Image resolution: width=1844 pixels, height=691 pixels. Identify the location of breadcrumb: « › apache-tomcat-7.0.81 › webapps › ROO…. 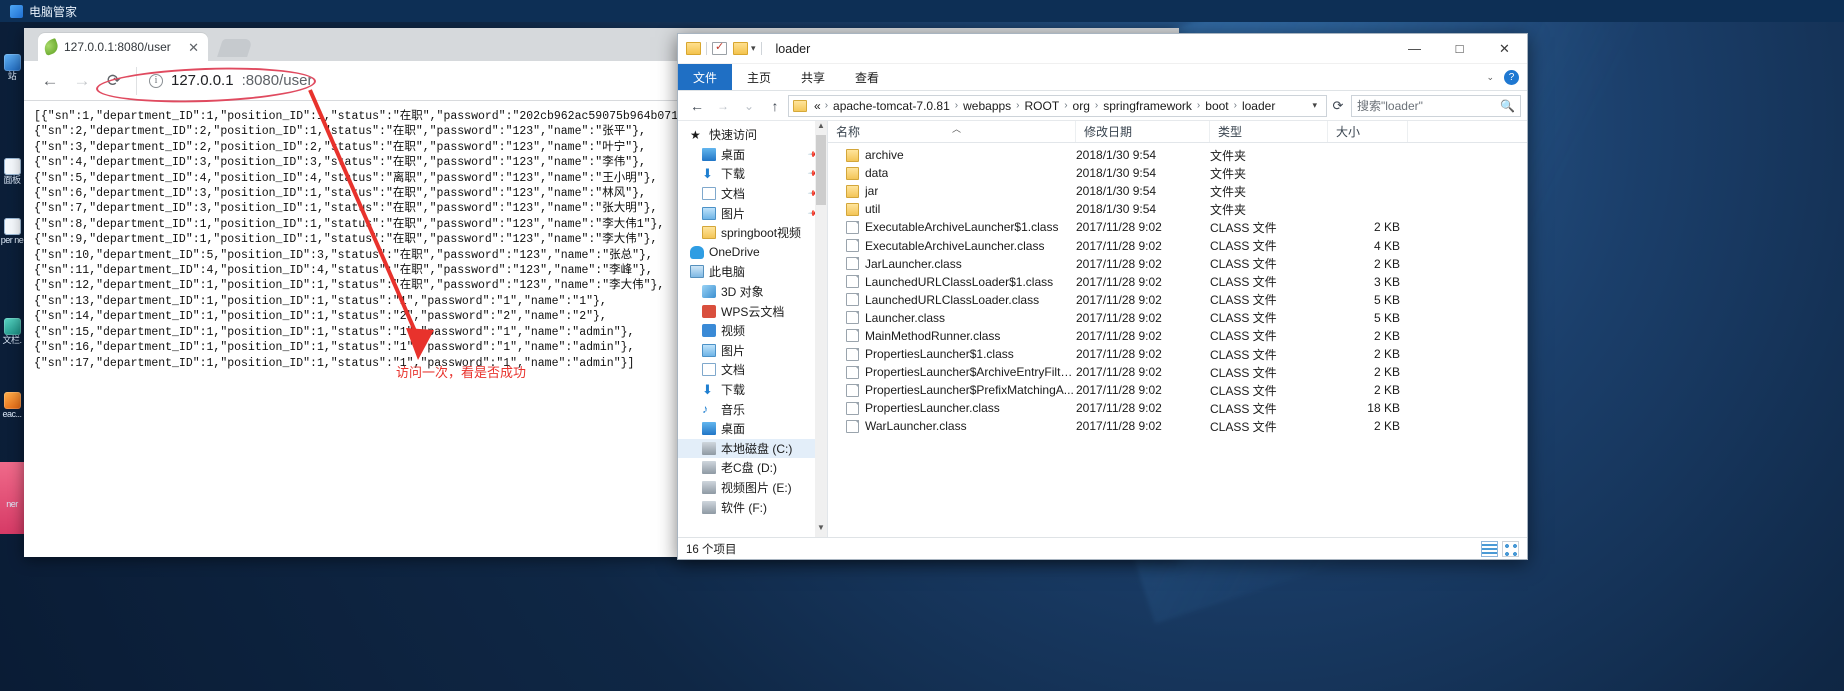
(1057, 105).